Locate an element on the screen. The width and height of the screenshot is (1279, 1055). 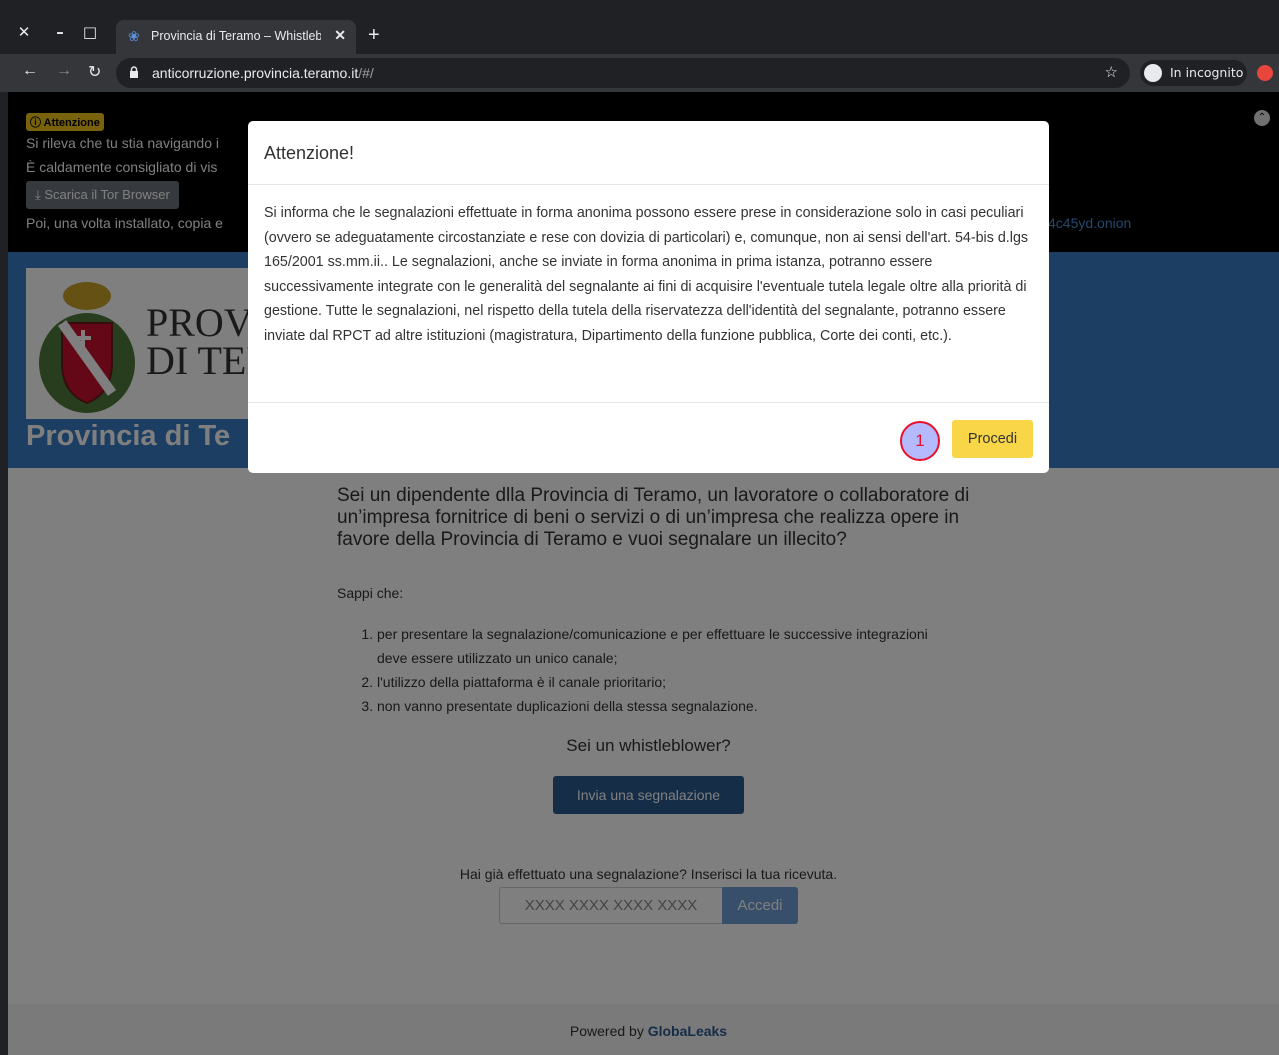
forward-icon: → is located at coordinates (64, 71).